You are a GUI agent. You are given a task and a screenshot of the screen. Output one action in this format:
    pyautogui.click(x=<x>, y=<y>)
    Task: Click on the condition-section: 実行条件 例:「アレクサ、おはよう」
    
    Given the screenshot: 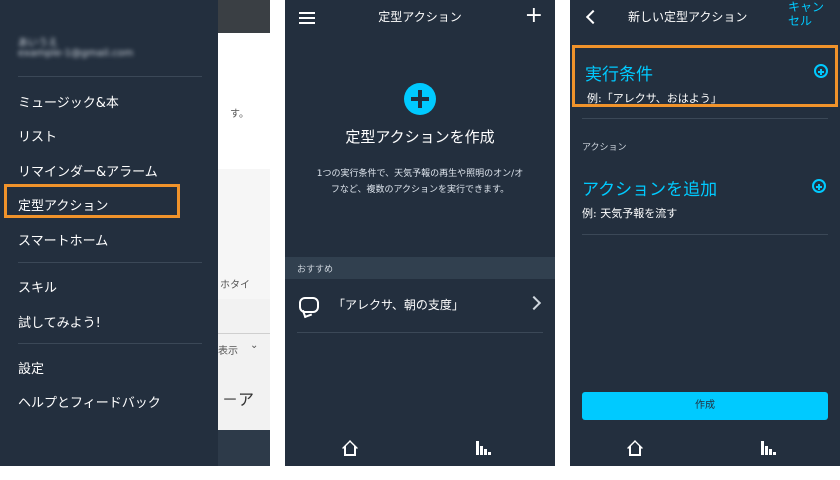 What is the action you would take?
    pyautogui.click(x=705, y=76)
    